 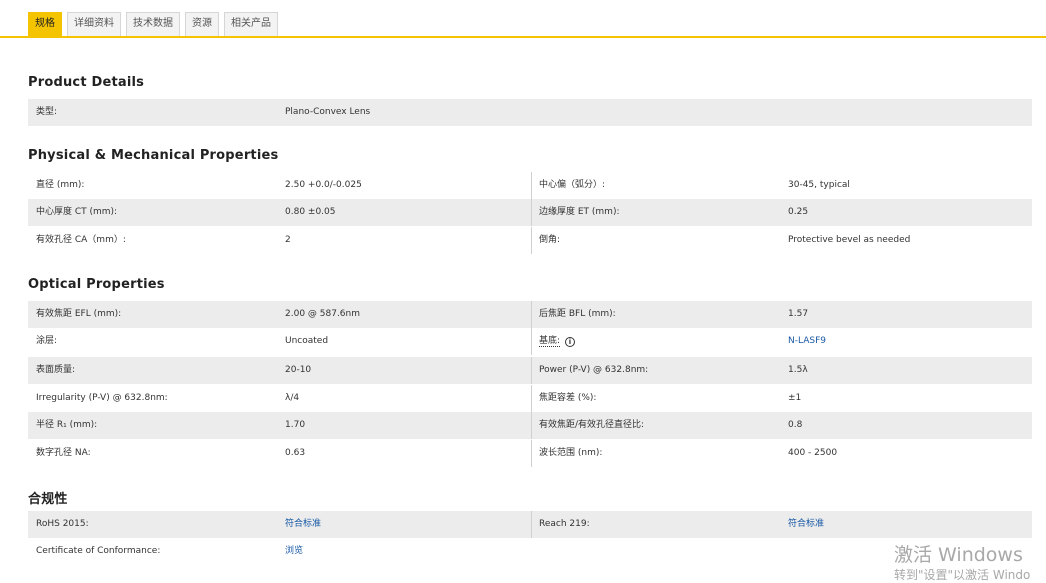 What do you see at coordinates (47, 112) in the screenshot?
I see `spec-label: 类型:` at bounding box center [47, 112].